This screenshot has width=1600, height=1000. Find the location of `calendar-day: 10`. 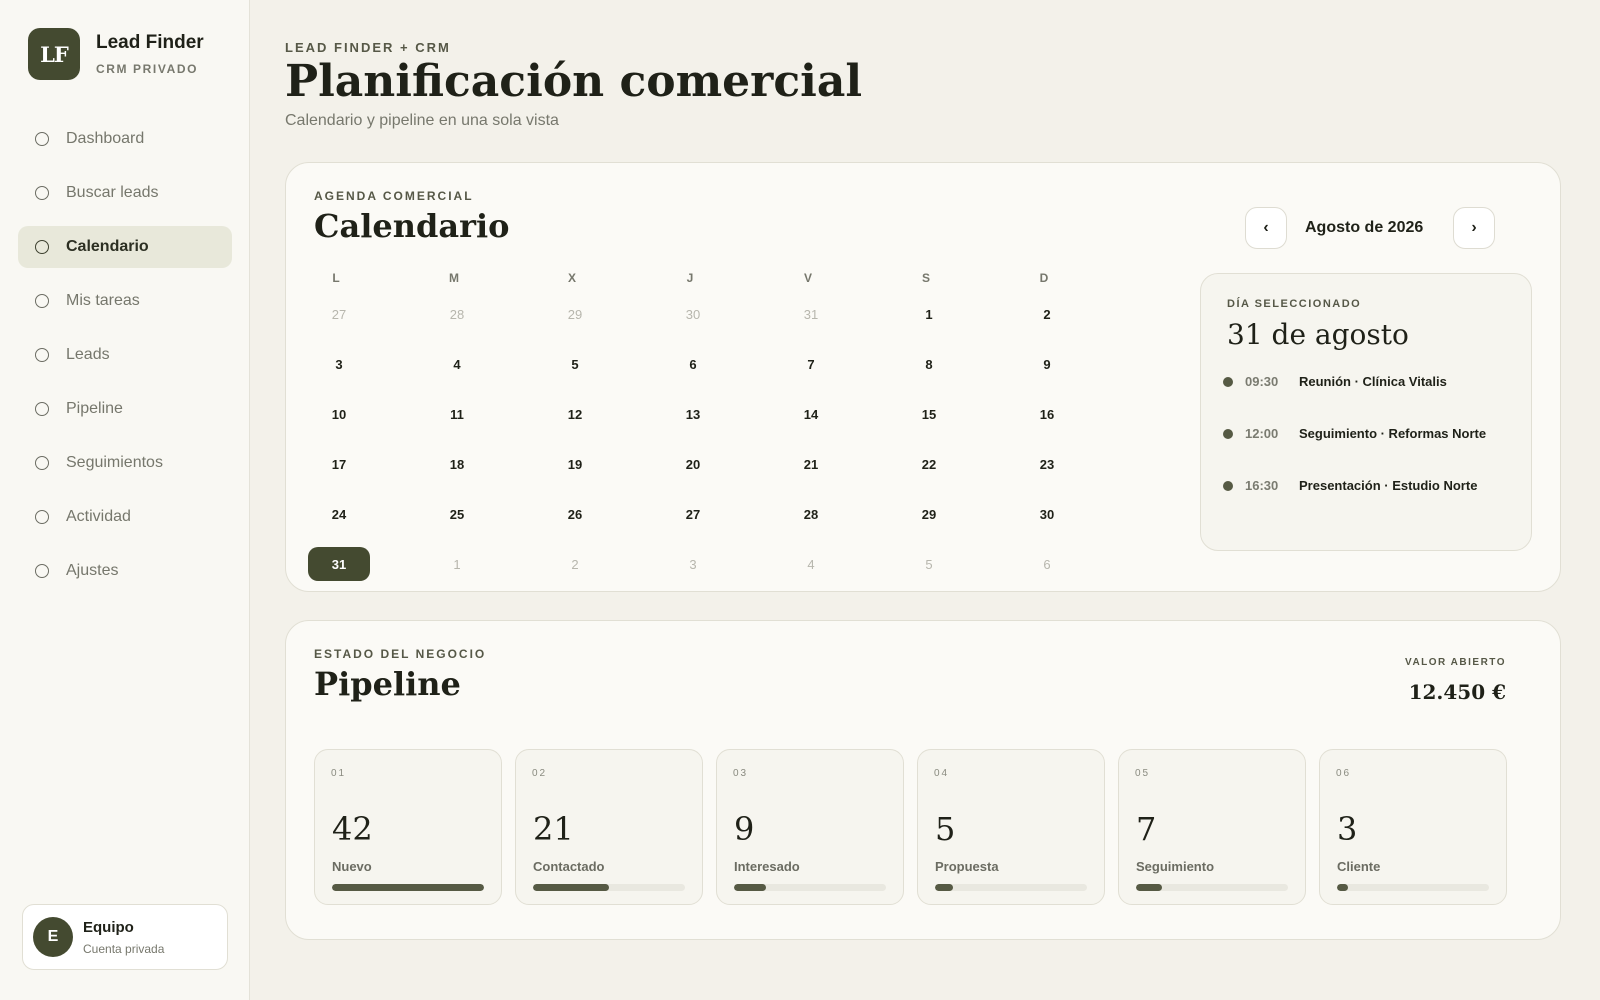

calendar-day: 10 is located at coordinates (339, 414).